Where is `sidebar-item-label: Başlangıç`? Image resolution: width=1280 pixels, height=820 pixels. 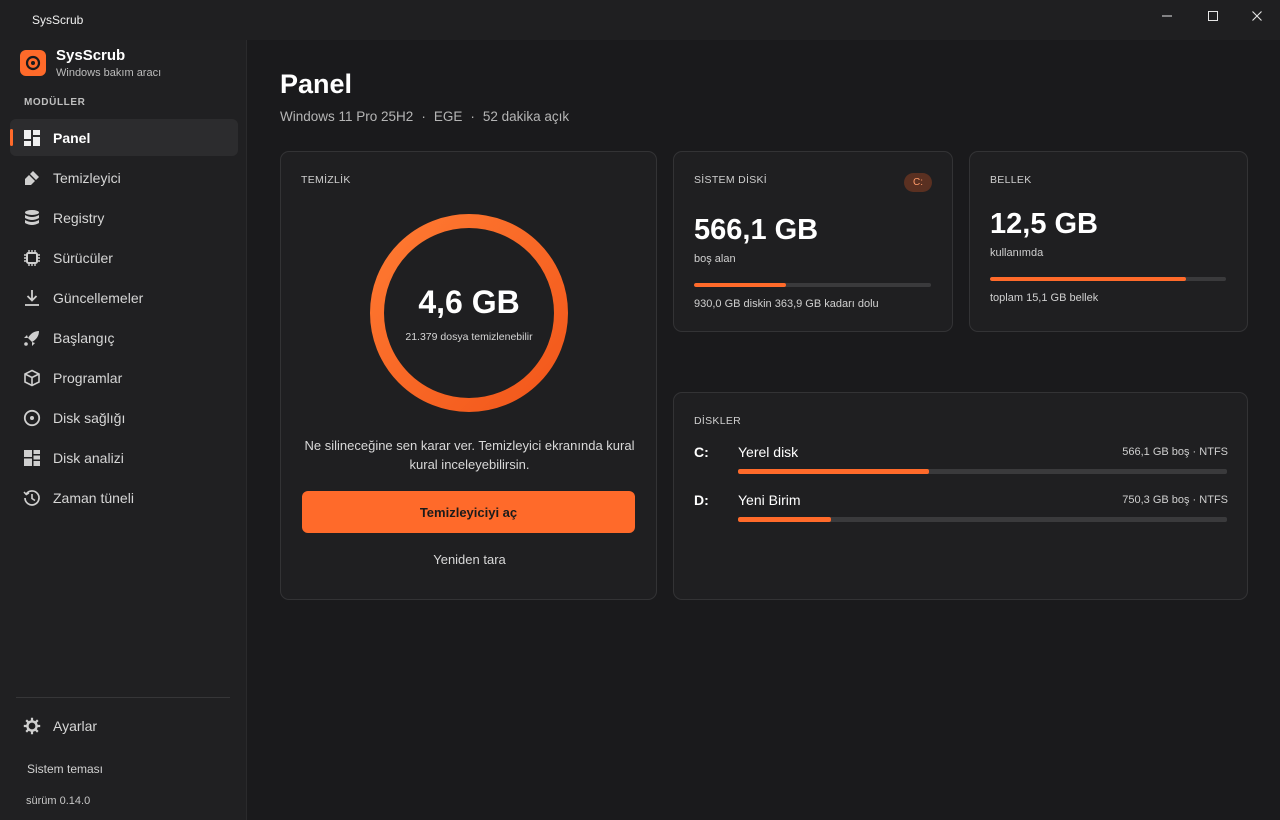 sidebar-item-label: Başlangıç is located at coordinates (84, 337).